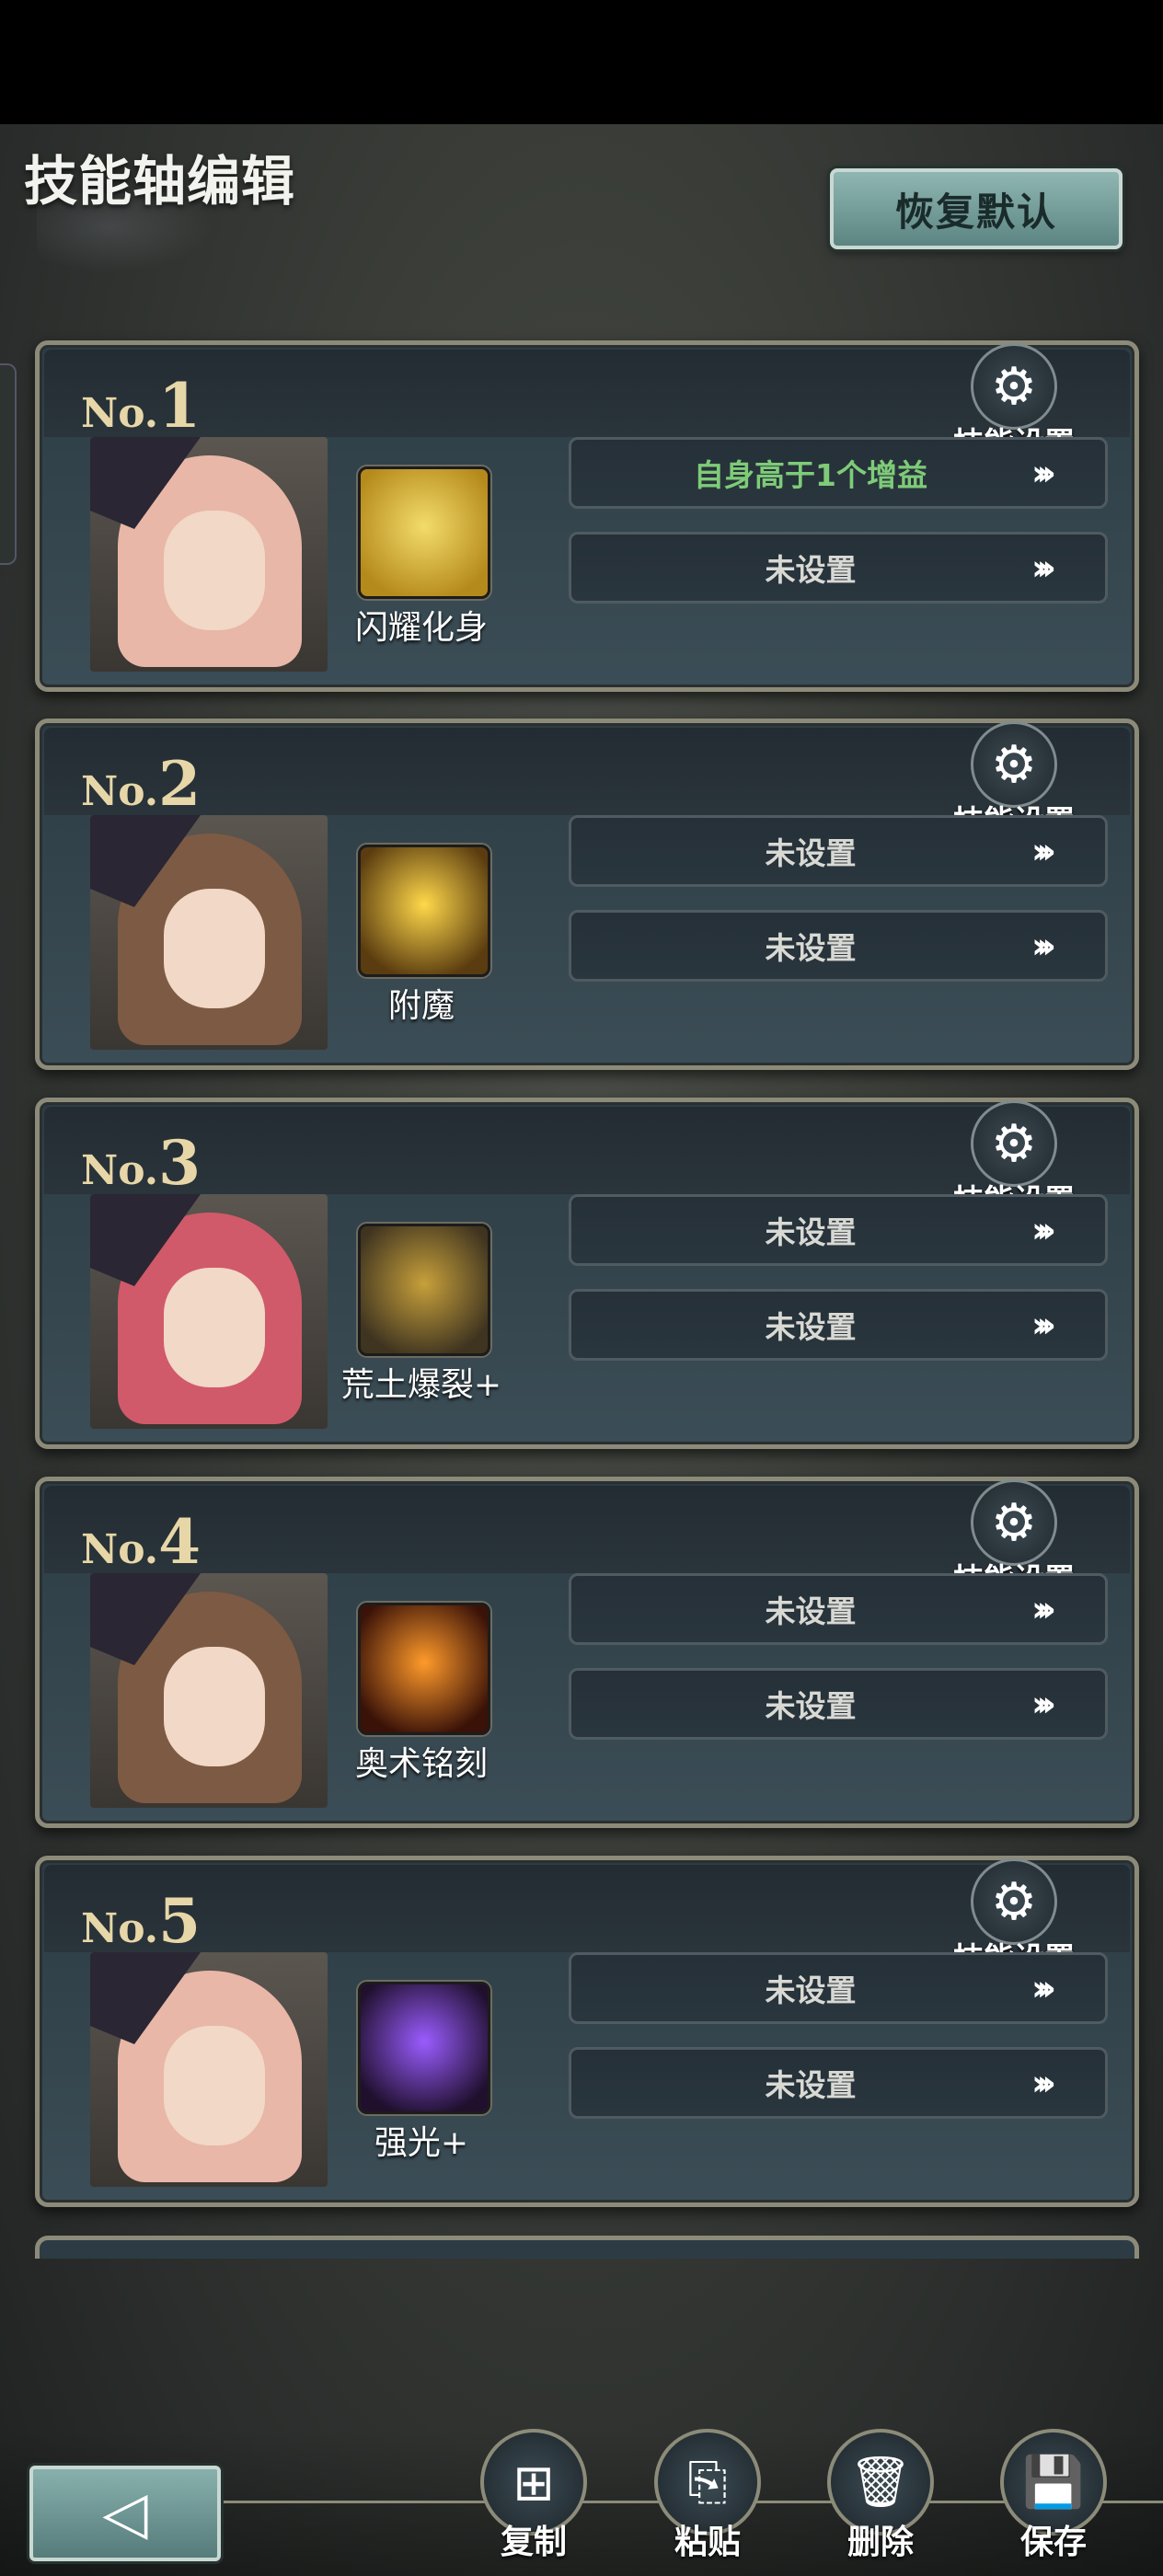 The image size is (1163, 2576). What do you see at coordinates (180, 1163) in the screenshot?
I see `card-number-value: 3` at bounding box center [180, 1163].